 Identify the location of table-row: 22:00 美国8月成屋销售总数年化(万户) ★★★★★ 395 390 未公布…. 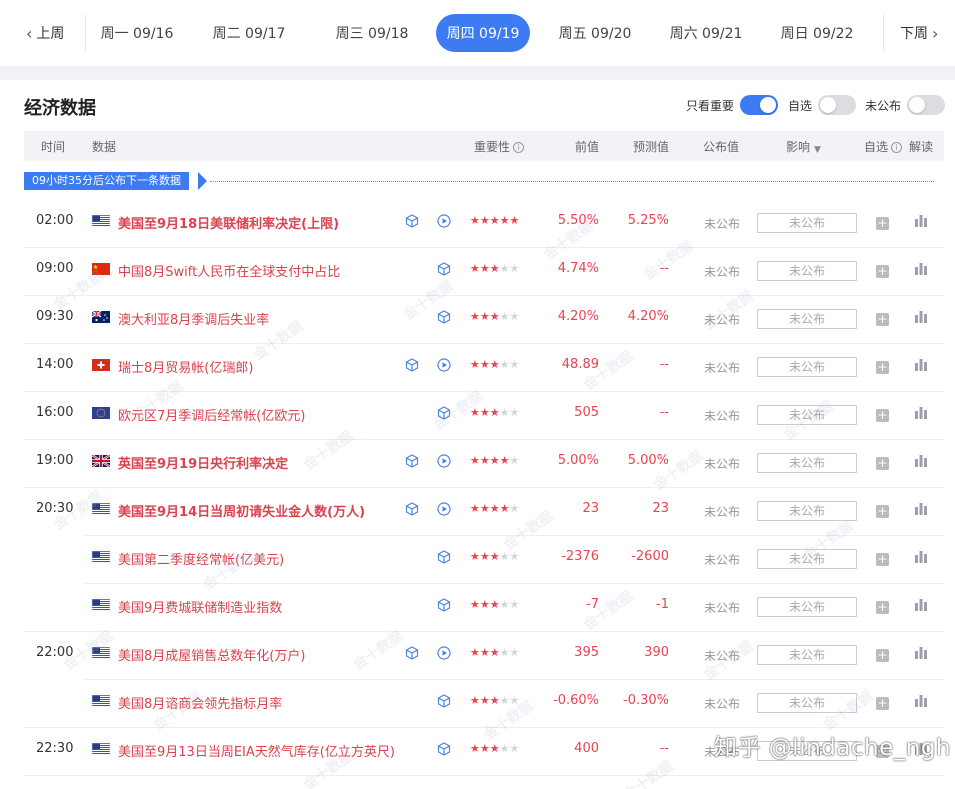
(477, 656).